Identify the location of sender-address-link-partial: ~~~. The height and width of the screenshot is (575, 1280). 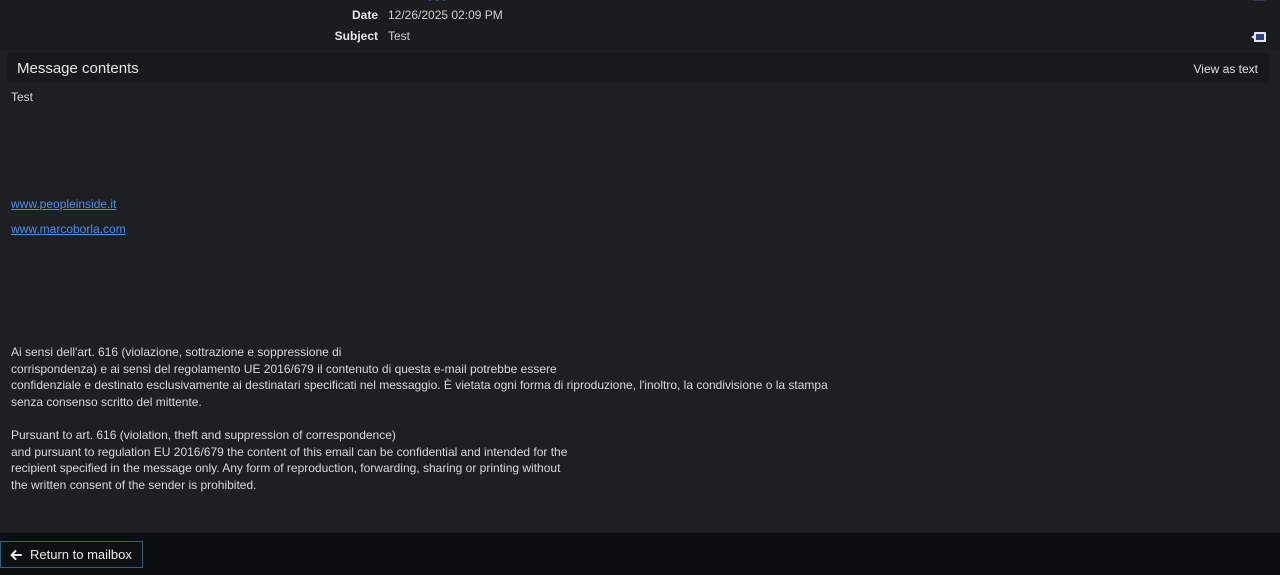
(445, 0).